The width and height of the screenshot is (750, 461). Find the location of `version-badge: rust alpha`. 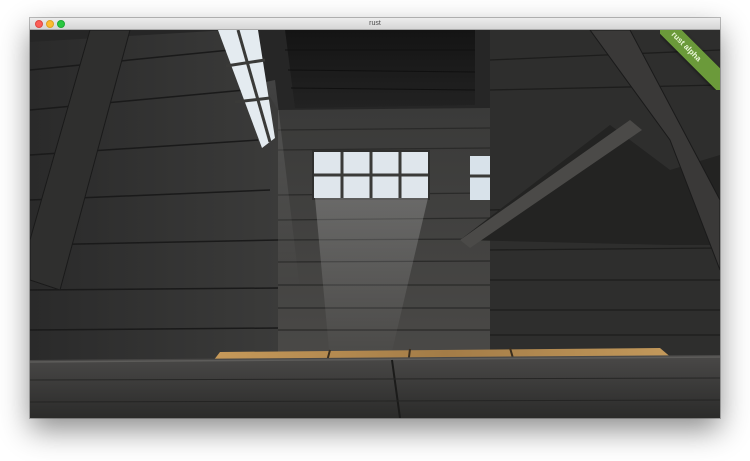

version-badge: rust alpha is located at coordinates (690, 60).